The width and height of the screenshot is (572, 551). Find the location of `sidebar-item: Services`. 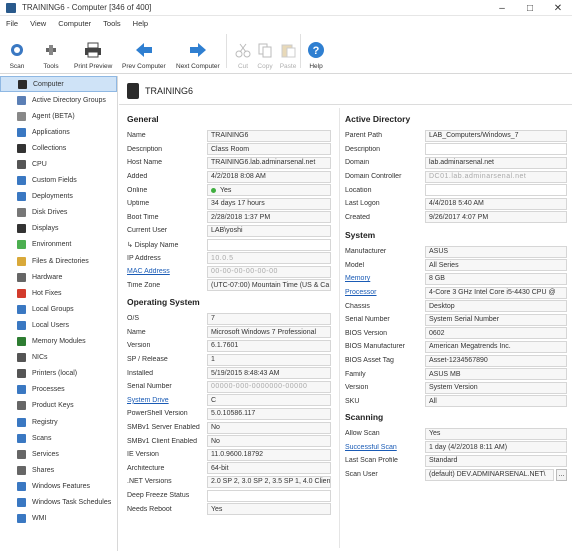

sidebar-item: Services is located at coordinates (58, 454).